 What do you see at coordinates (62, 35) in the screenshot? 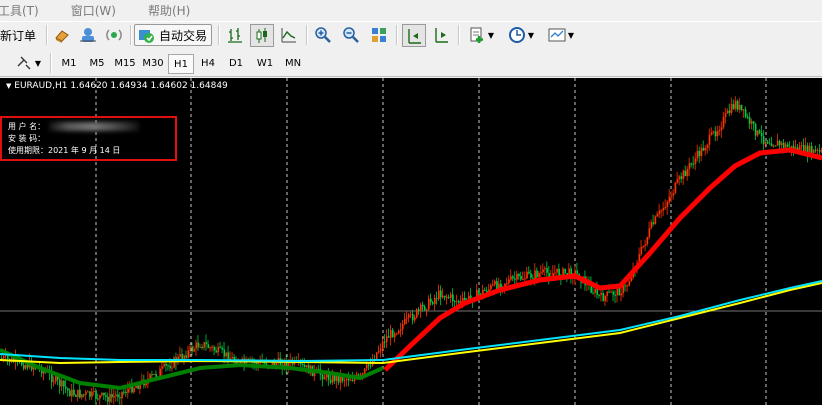
I see `market-watch-button` at bounding box center [62, 35].